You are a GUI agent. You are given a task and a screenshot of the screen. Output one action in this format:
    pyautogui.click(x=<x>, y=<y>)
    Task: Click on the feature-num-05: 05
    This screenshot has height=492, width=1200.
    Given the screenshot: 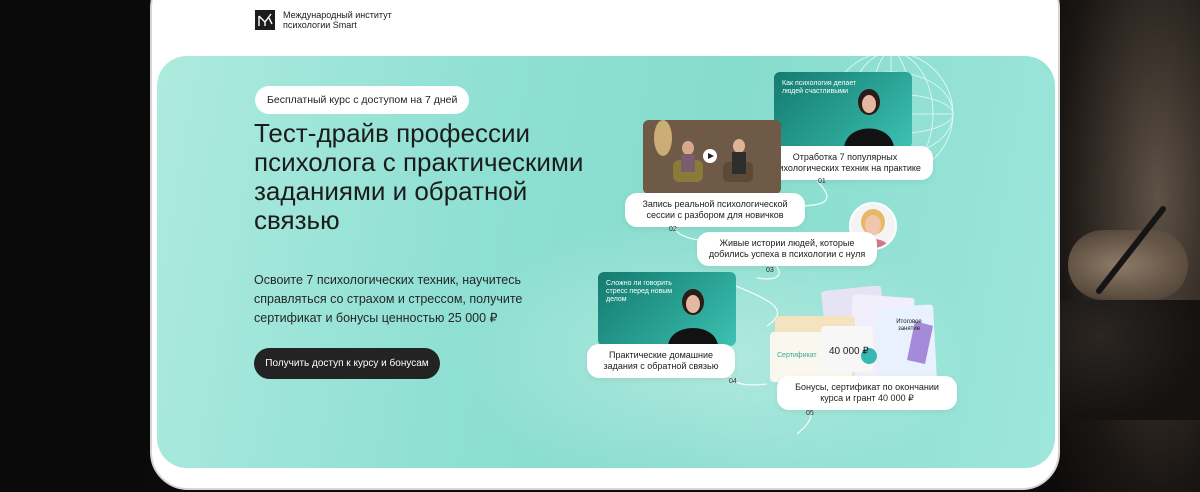 What is the action you would take?
    pyautogui.click(x=810, y=413)
    